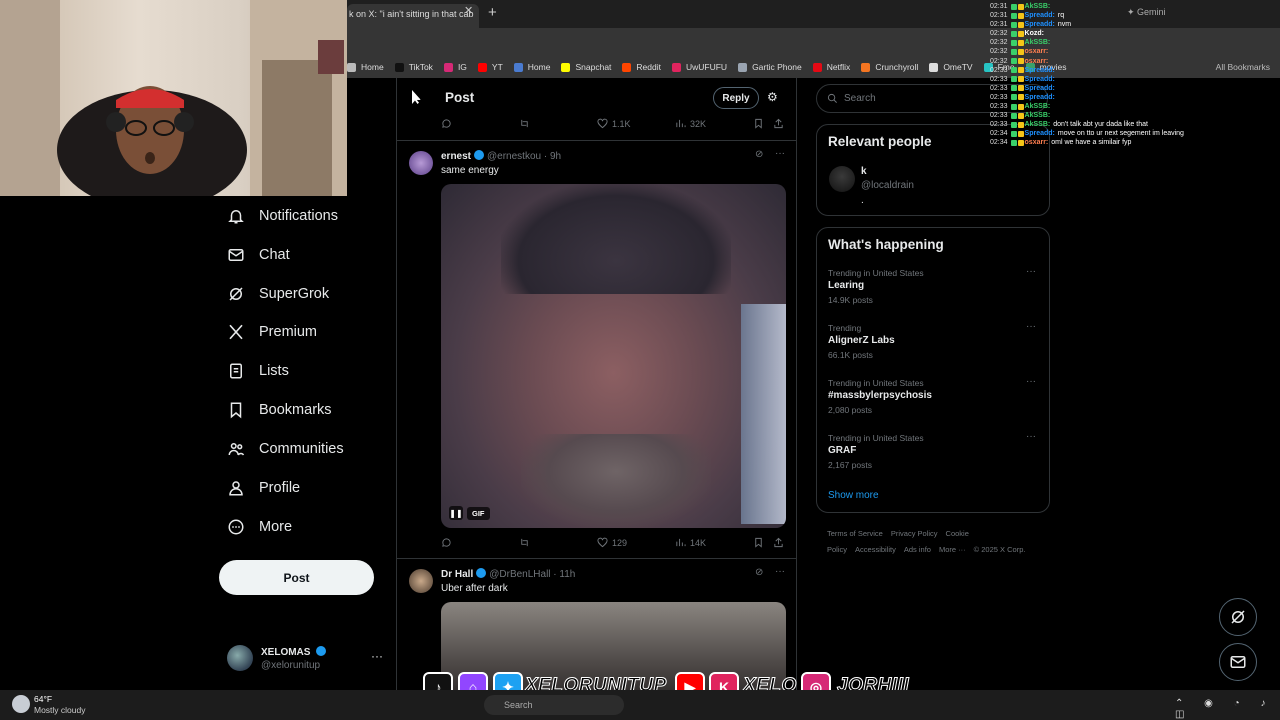 The width and height of the screenshot is (1280, 720). What do you see at coordinates (699, 67) in the screenshot?
I see `bookmark-item: UwUFUFU` at bounding box center [699, 67].